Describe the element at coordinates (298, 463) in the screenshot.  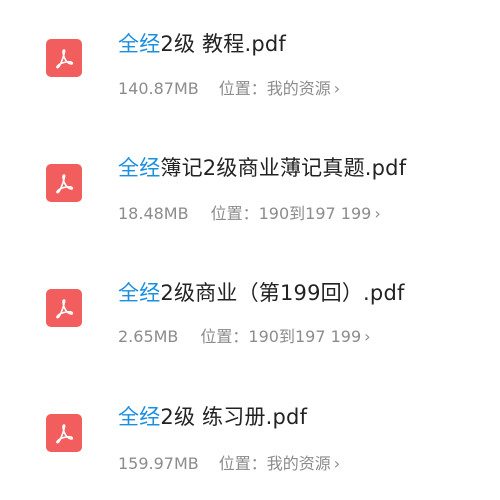
I see `location-value: 我的资源` at that location.